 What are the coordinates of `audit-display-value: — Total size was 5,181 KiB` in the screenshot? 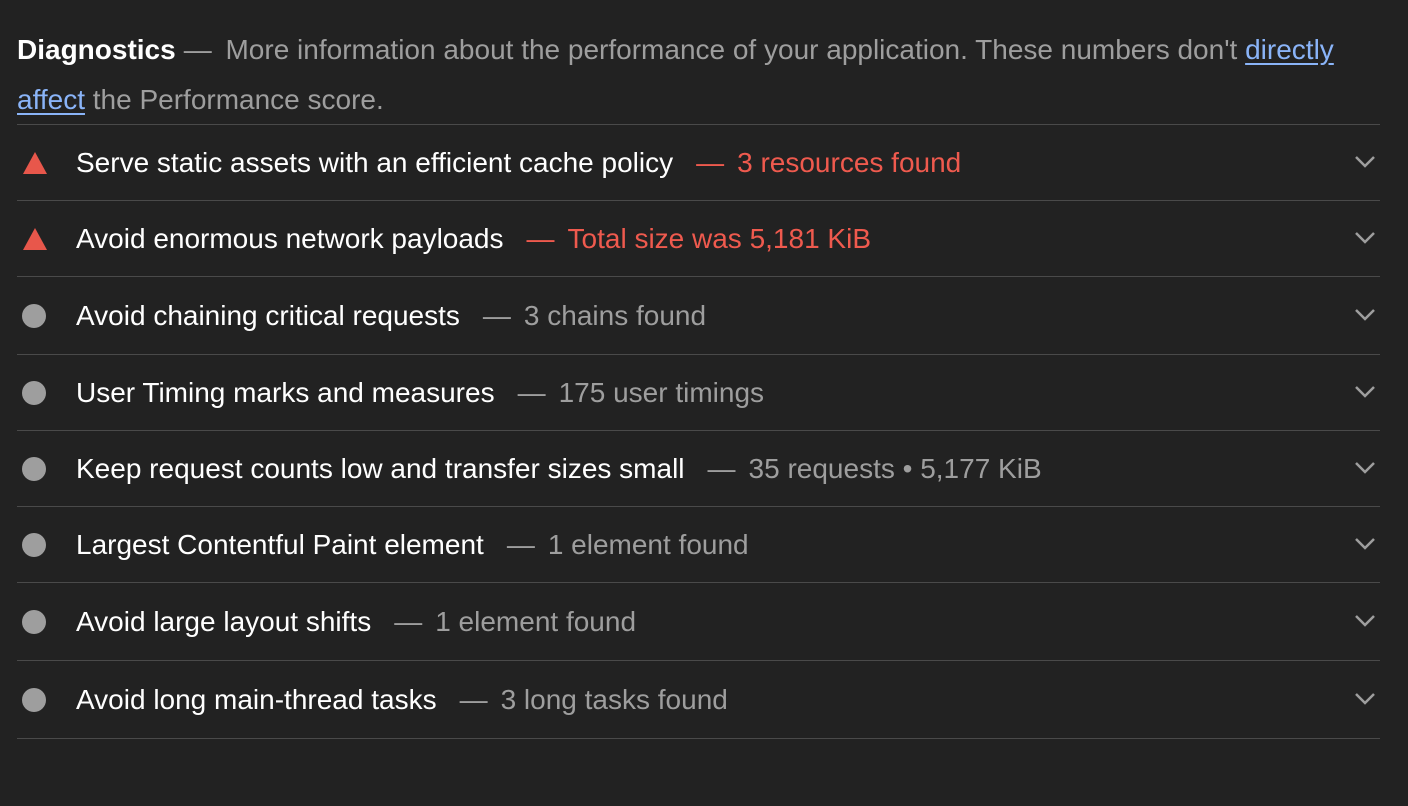 It's located at (699, 238).